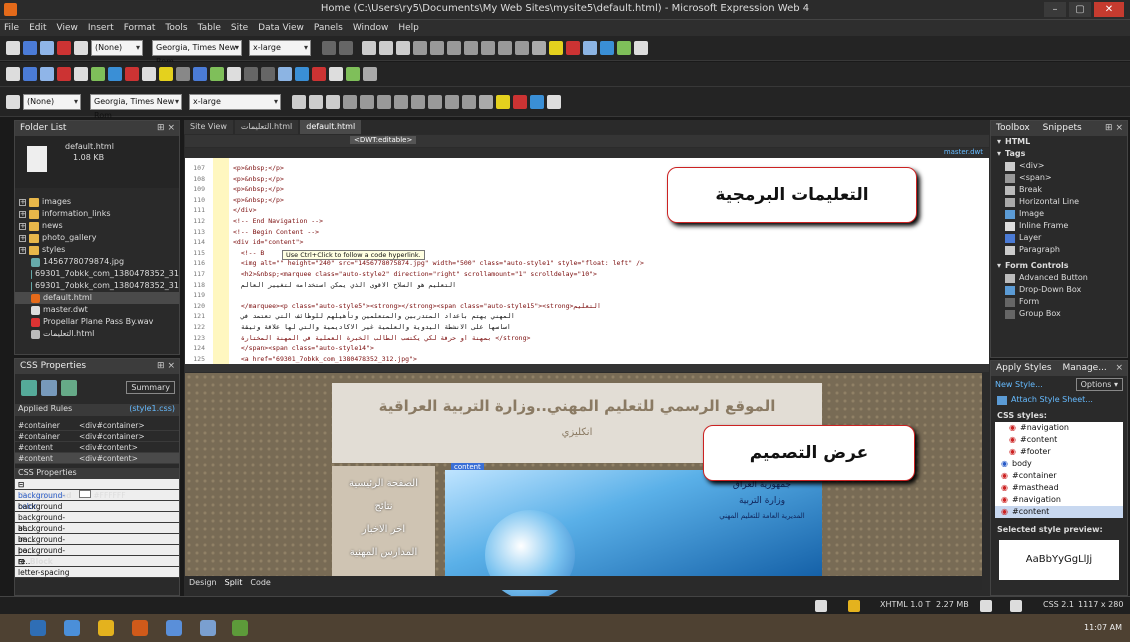 The image size is (1130, 642). What do you see at coordinates (38, 628) in the screenshot?
I see `start-icon` at bounding box center [38, 628].